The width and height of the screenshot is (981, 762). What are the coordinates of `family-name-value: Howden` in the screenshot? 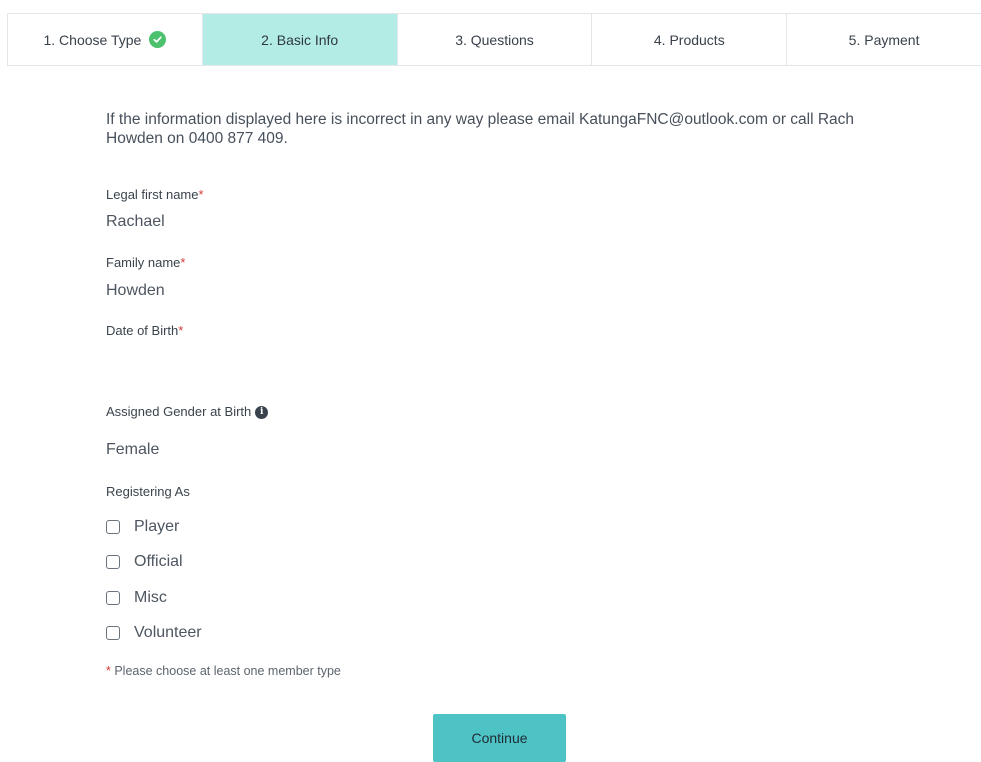 It's located at (135, 290).